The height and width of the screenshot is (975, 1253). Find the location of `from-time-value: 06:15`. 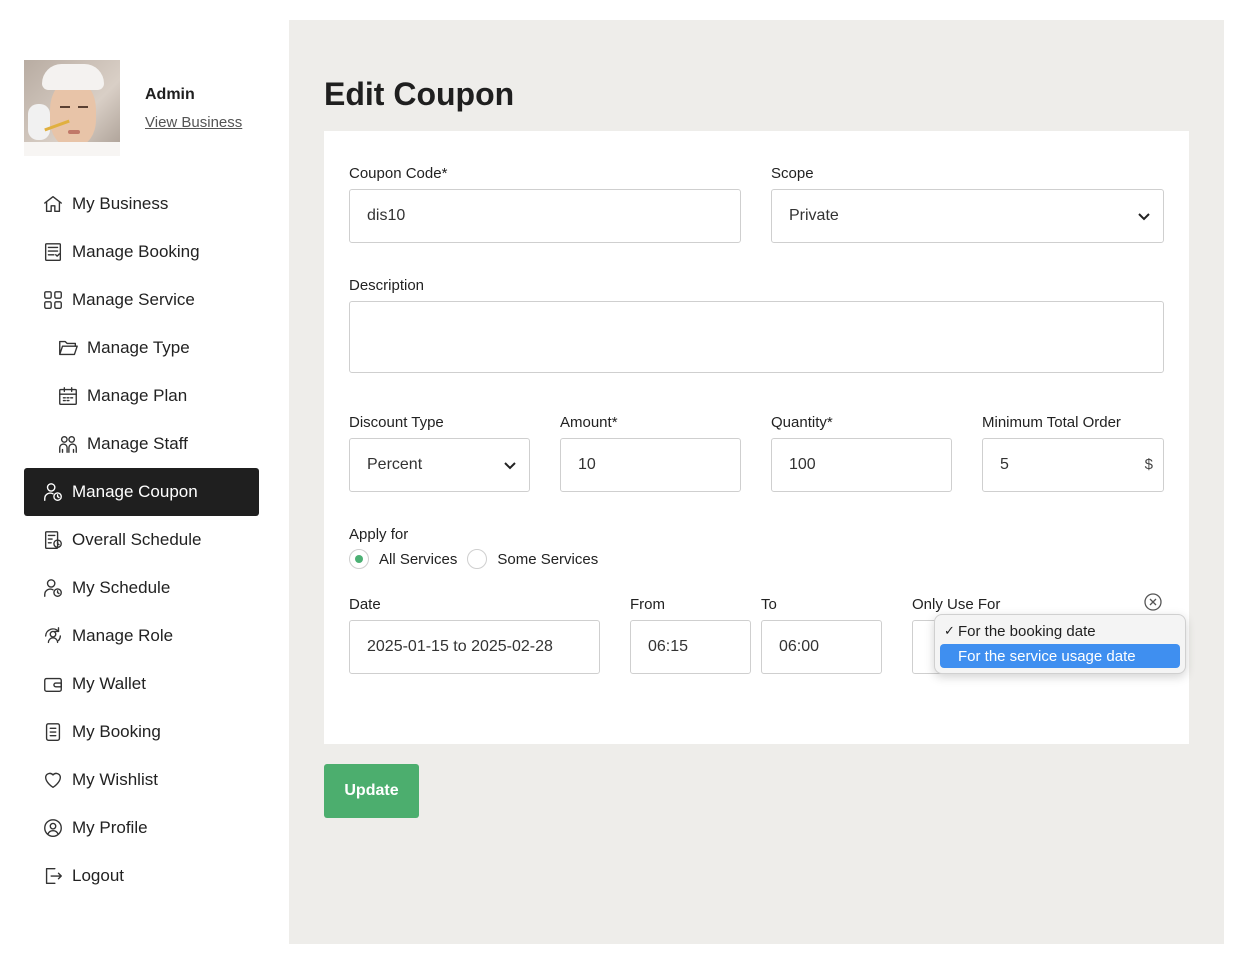

from-time-value: 06:15 is located at coordinates (668, 646).